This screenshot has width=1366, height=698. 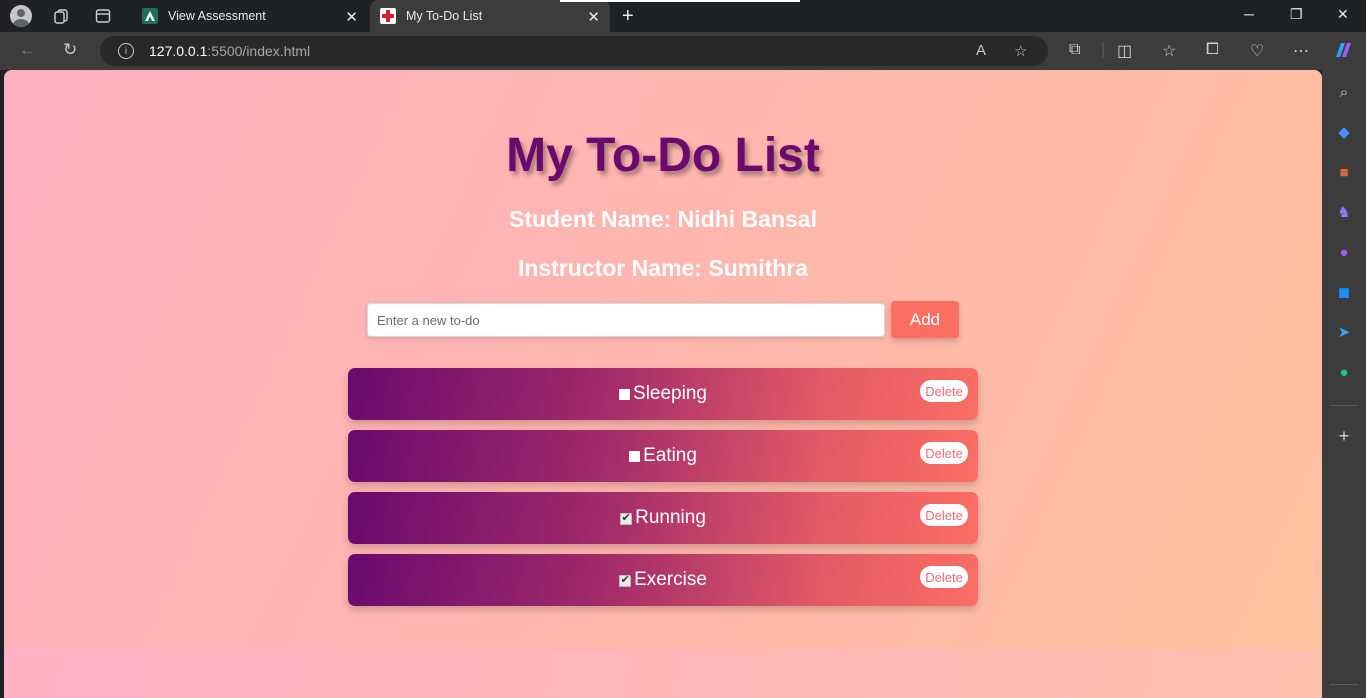 I want to click on page-title: My To-Do List, so click(x=663, y=155).